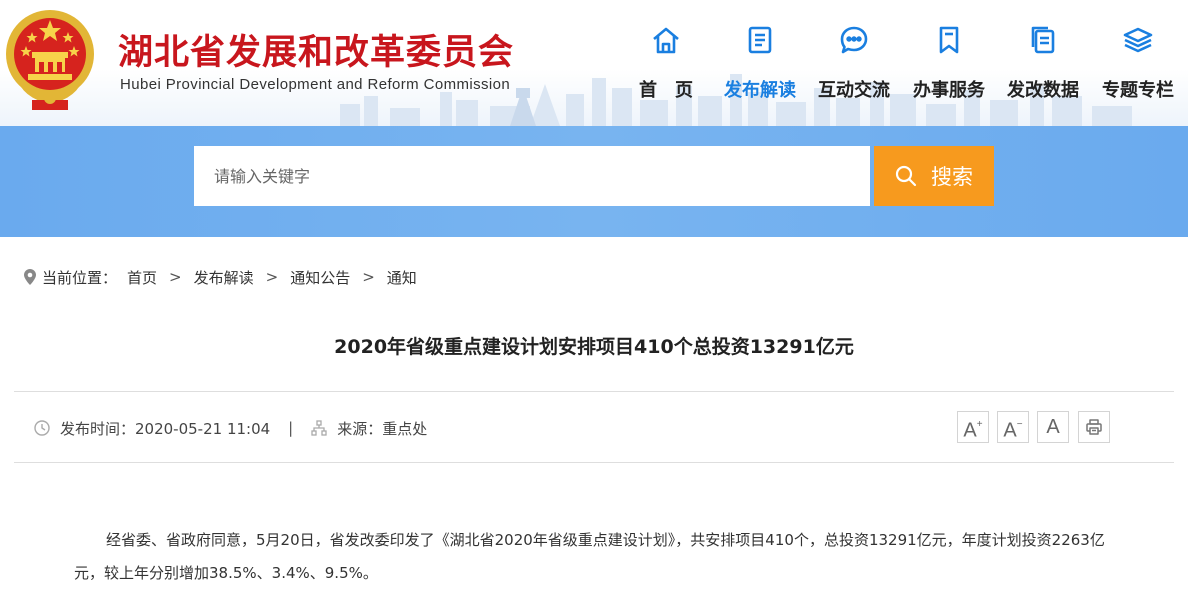 This screenshot has width=1188, height=599. I want to click on printer-icon, so click(1094, 427).